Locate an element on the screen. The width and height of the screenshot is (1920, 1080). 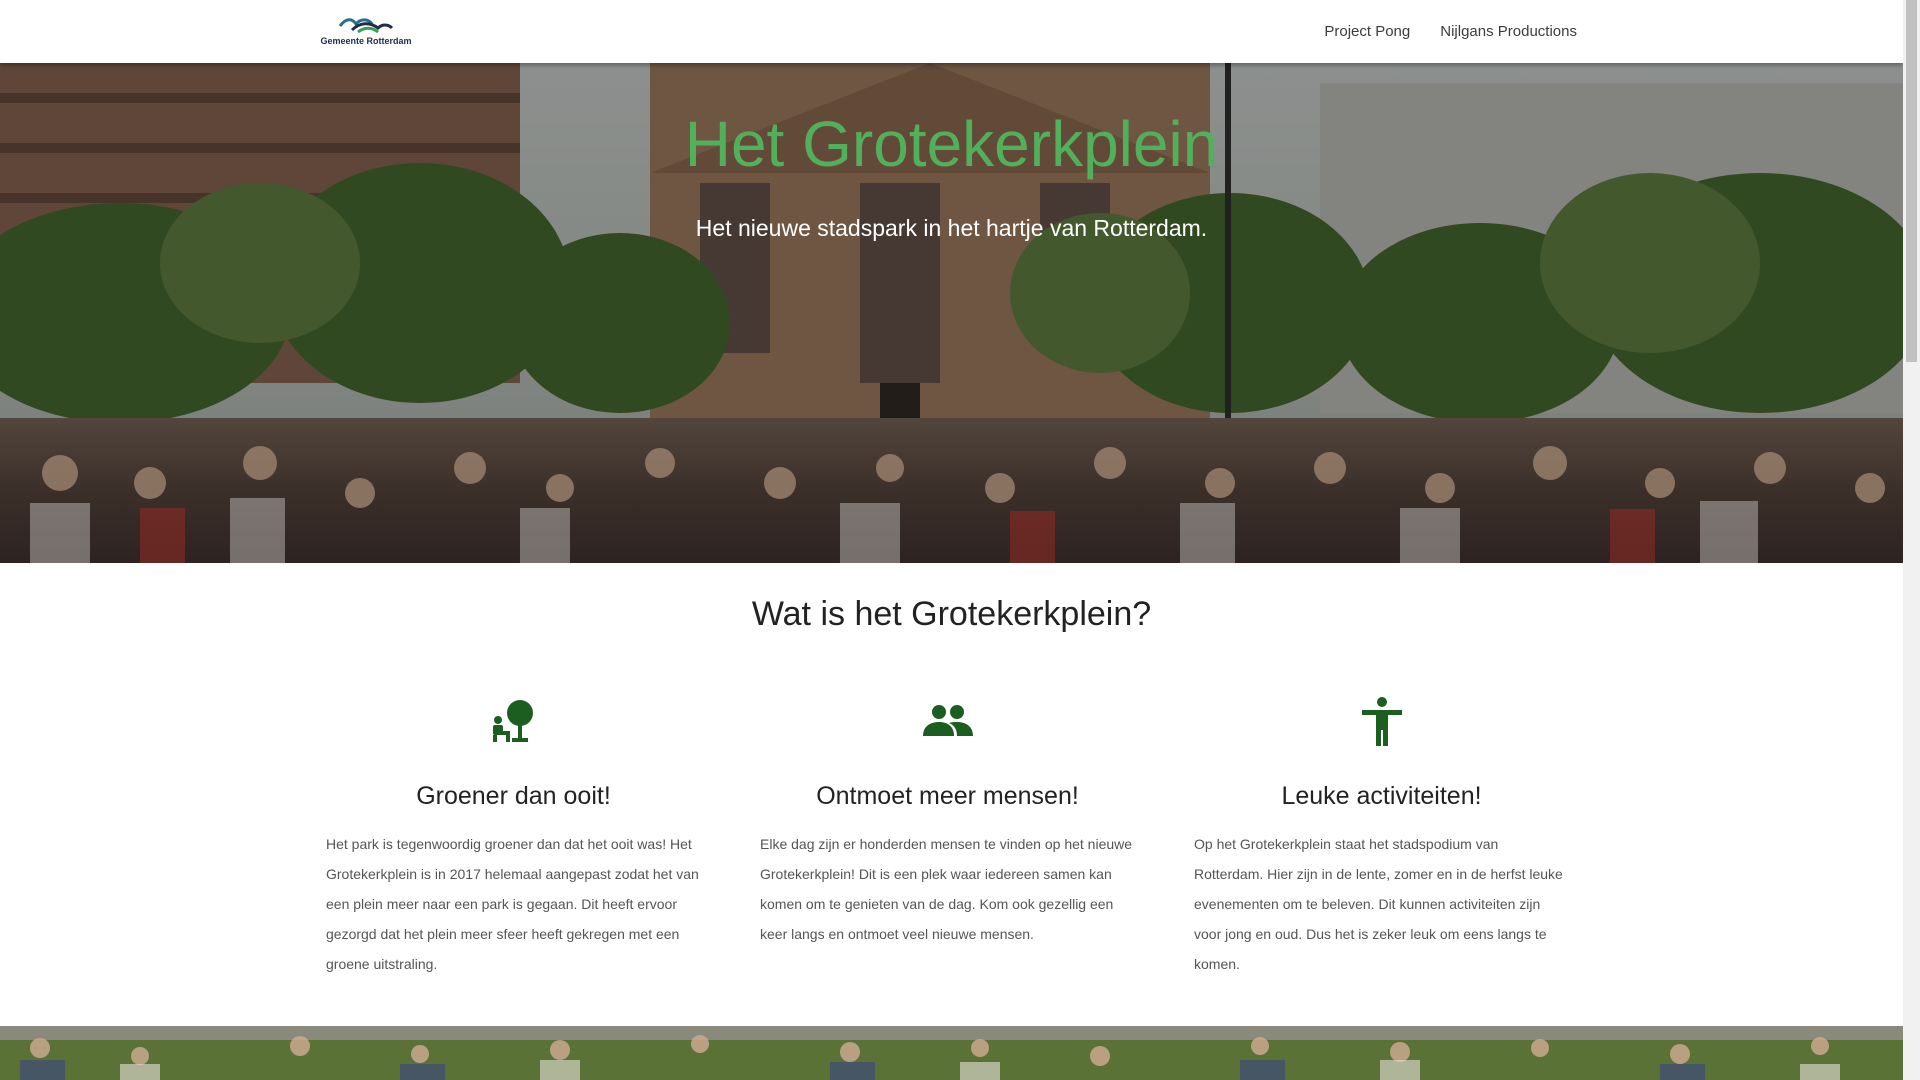
park-image-banner is located at coordinates (951, 1053).